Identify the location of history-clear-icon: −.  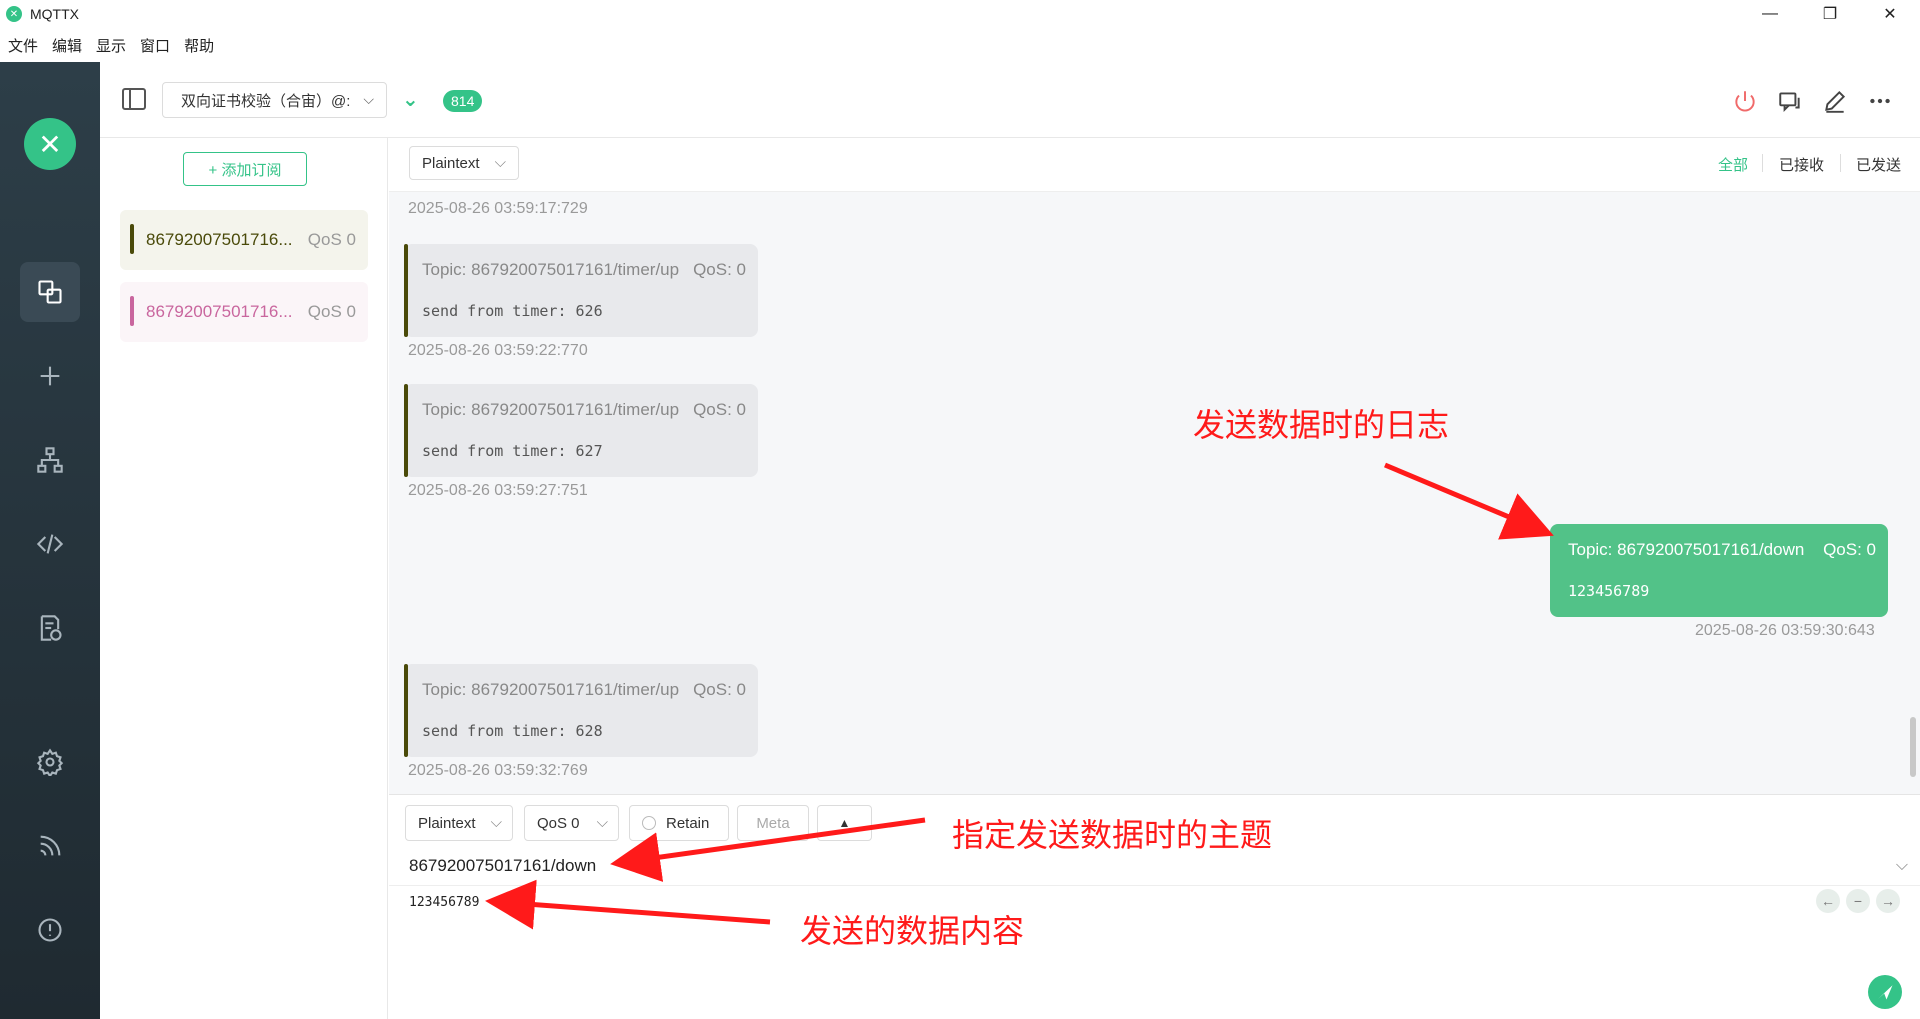
(1858, 901).